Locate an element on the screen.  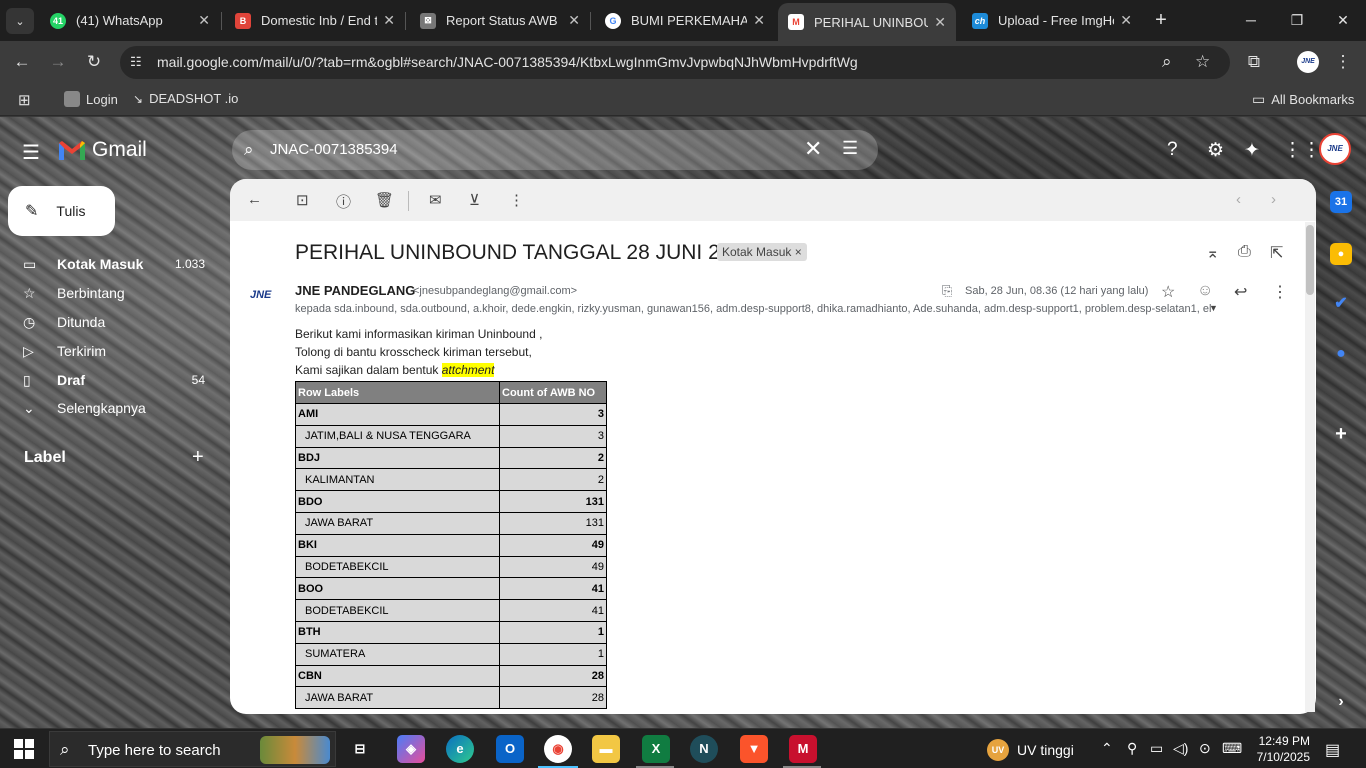
brave-icon: ▼ is located at coordinates (754, 749).